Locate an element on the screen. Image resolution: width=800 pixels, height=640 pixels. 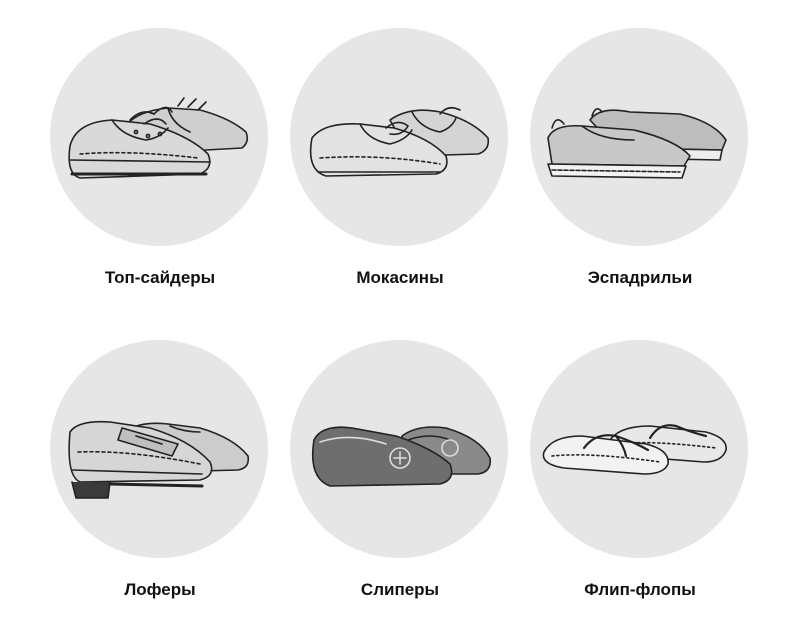
shoe-card-slippers: Слиперы is located at coordinates (400, 490).